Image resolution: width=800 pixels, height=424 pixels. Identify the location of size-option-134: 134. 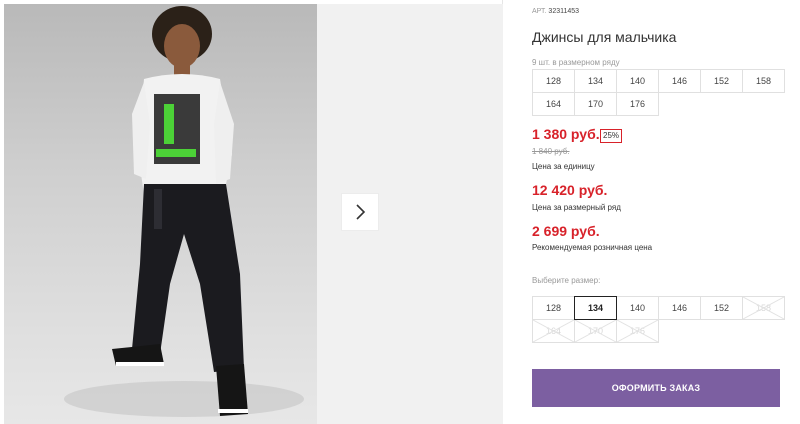
(595, 308).